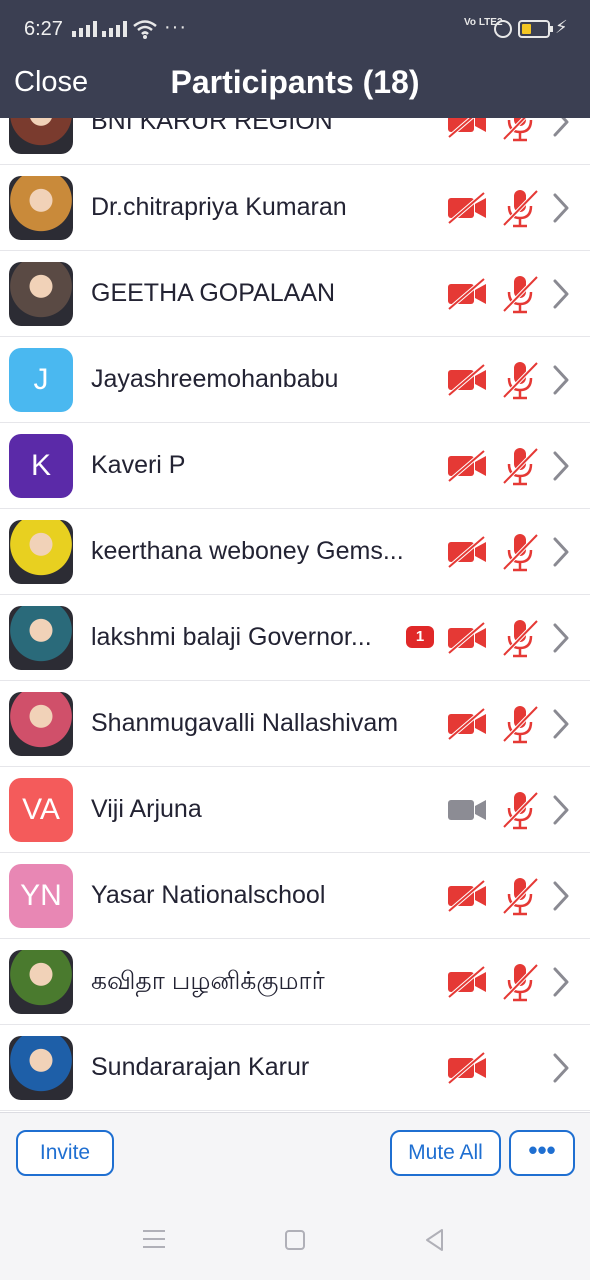  Describe the element at coordinates (145, 29) in the screenshot. I see `wifi-icon` at that location.